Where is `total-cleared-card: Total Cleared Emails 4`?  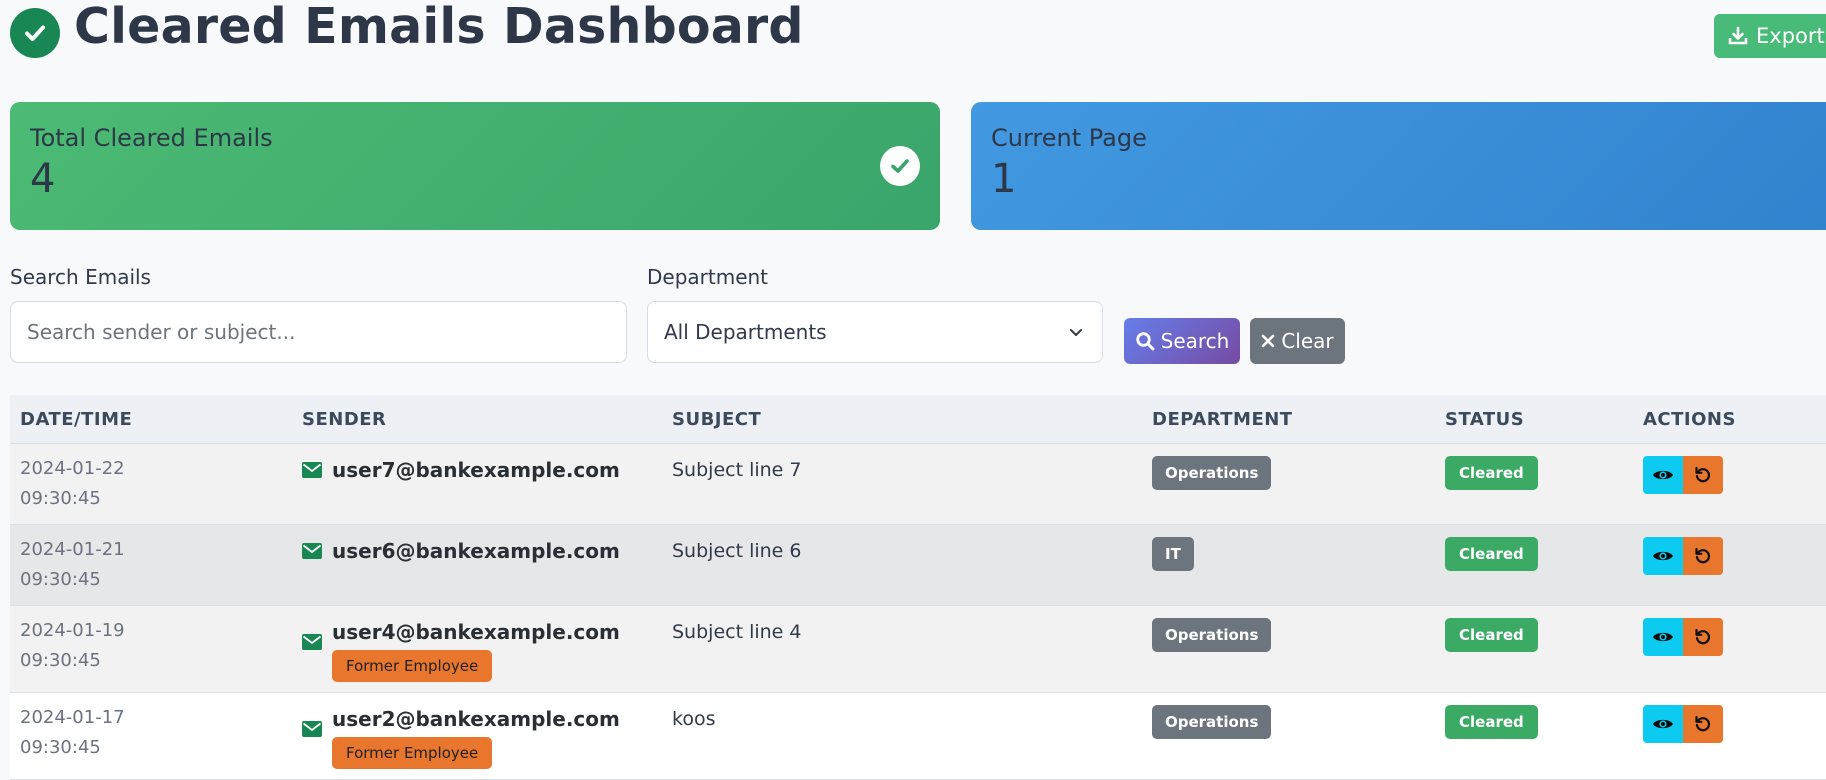 total-cleared-card: Total Cleared Emails 4 is located at coordinates (475, 166).